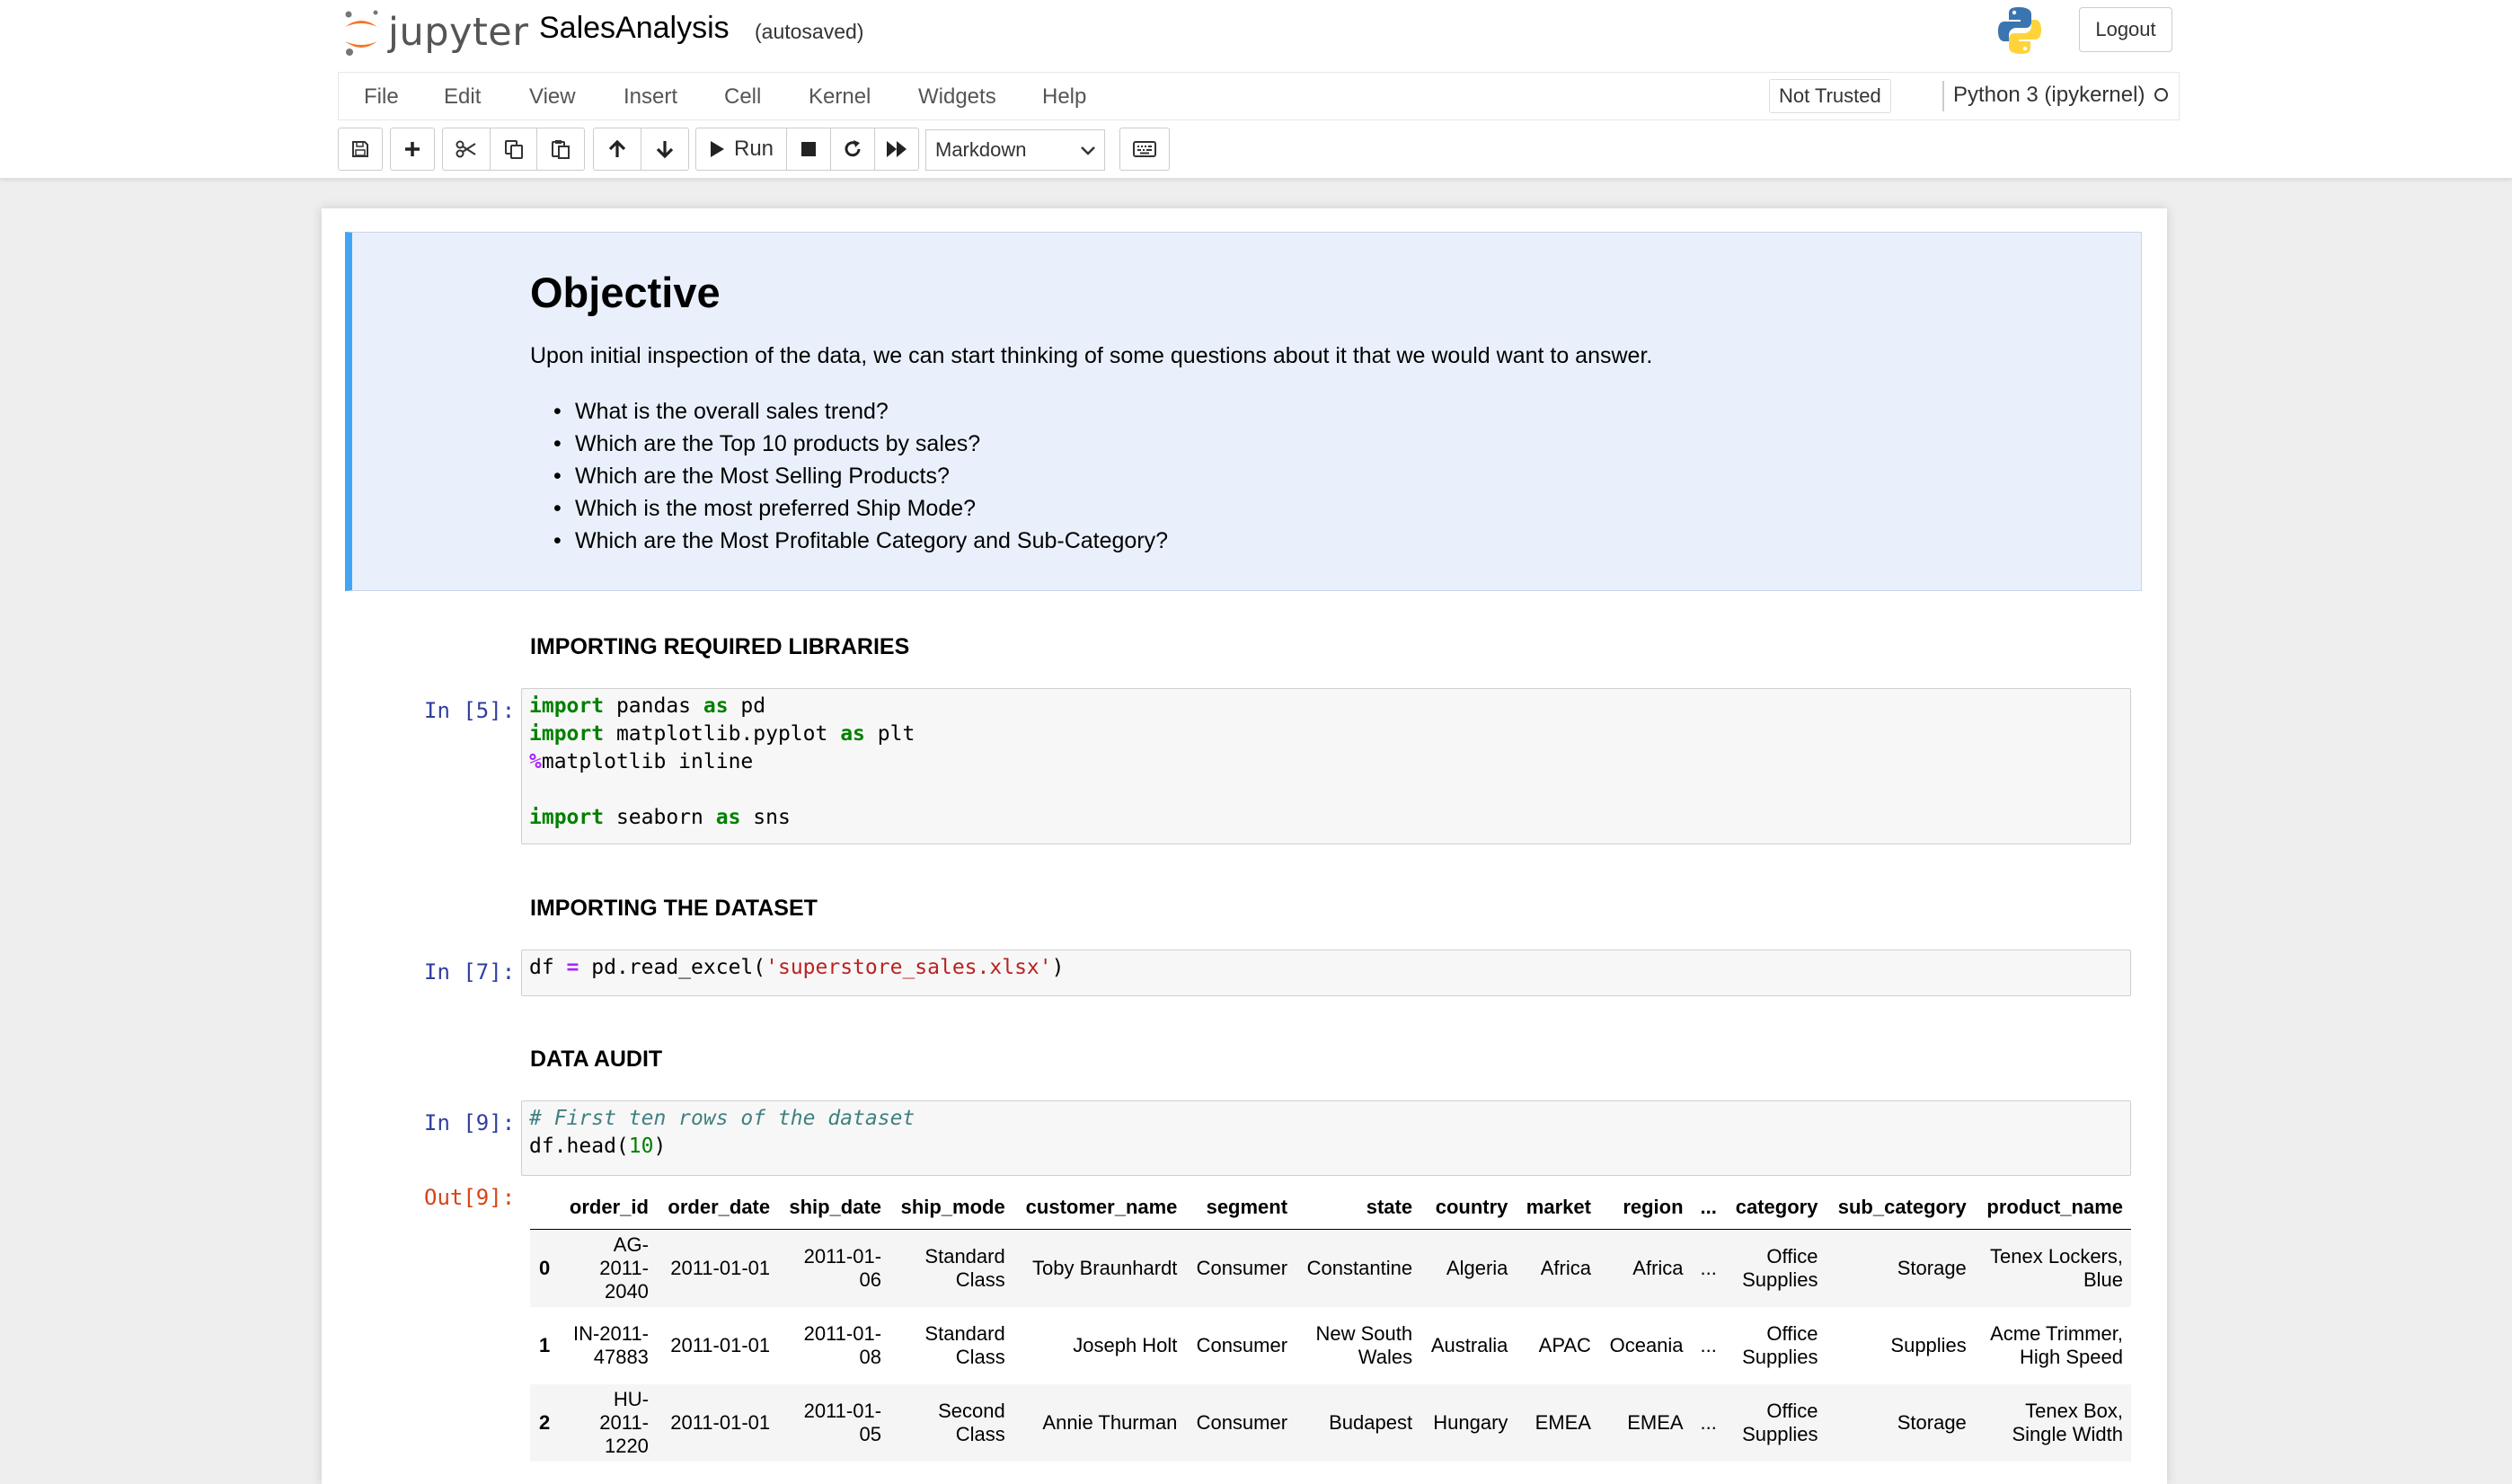 The image size is (2512, 1484). What do you see at coordinates (458, 32) in the screenshot?
I see `jupyter-logo-text: jupyter` at bounding box center [458, 32].